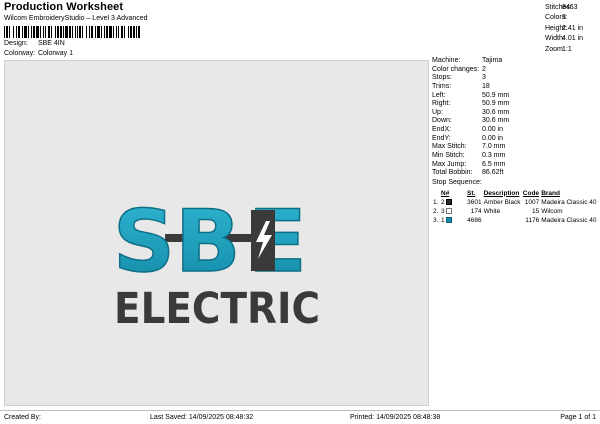  What do you see at coordinates (501, 193) in the screenshot?
I see `col-description: Description` at bounding box center [501, 193].